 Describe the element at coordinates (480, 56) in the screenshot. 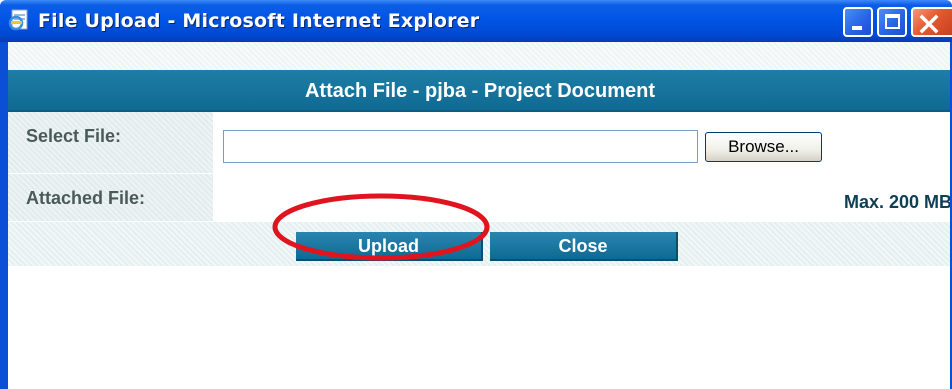

I see `top-strip` at that location.